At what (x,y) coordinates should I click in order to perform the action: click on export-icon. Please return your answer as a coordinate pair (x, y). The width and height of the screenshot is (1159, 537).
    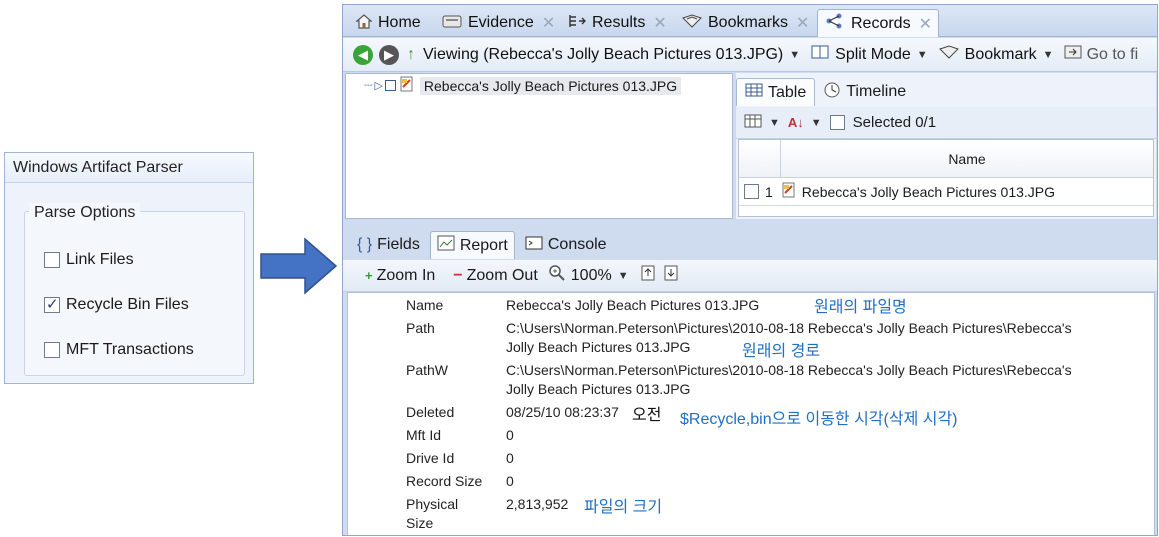
    Looking at the image, I should click on (648, 275).